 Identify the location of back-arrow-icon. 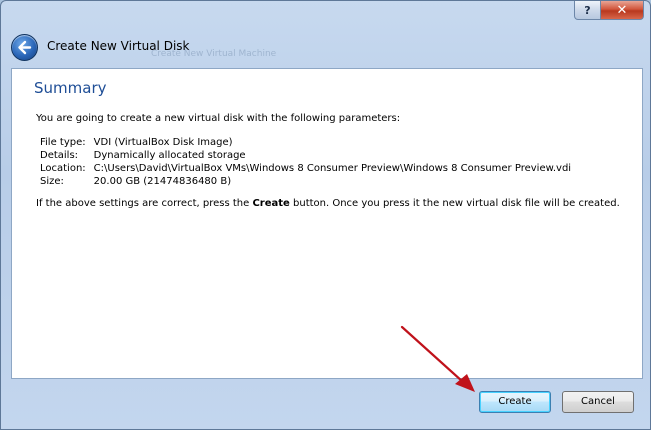
(25, 47).